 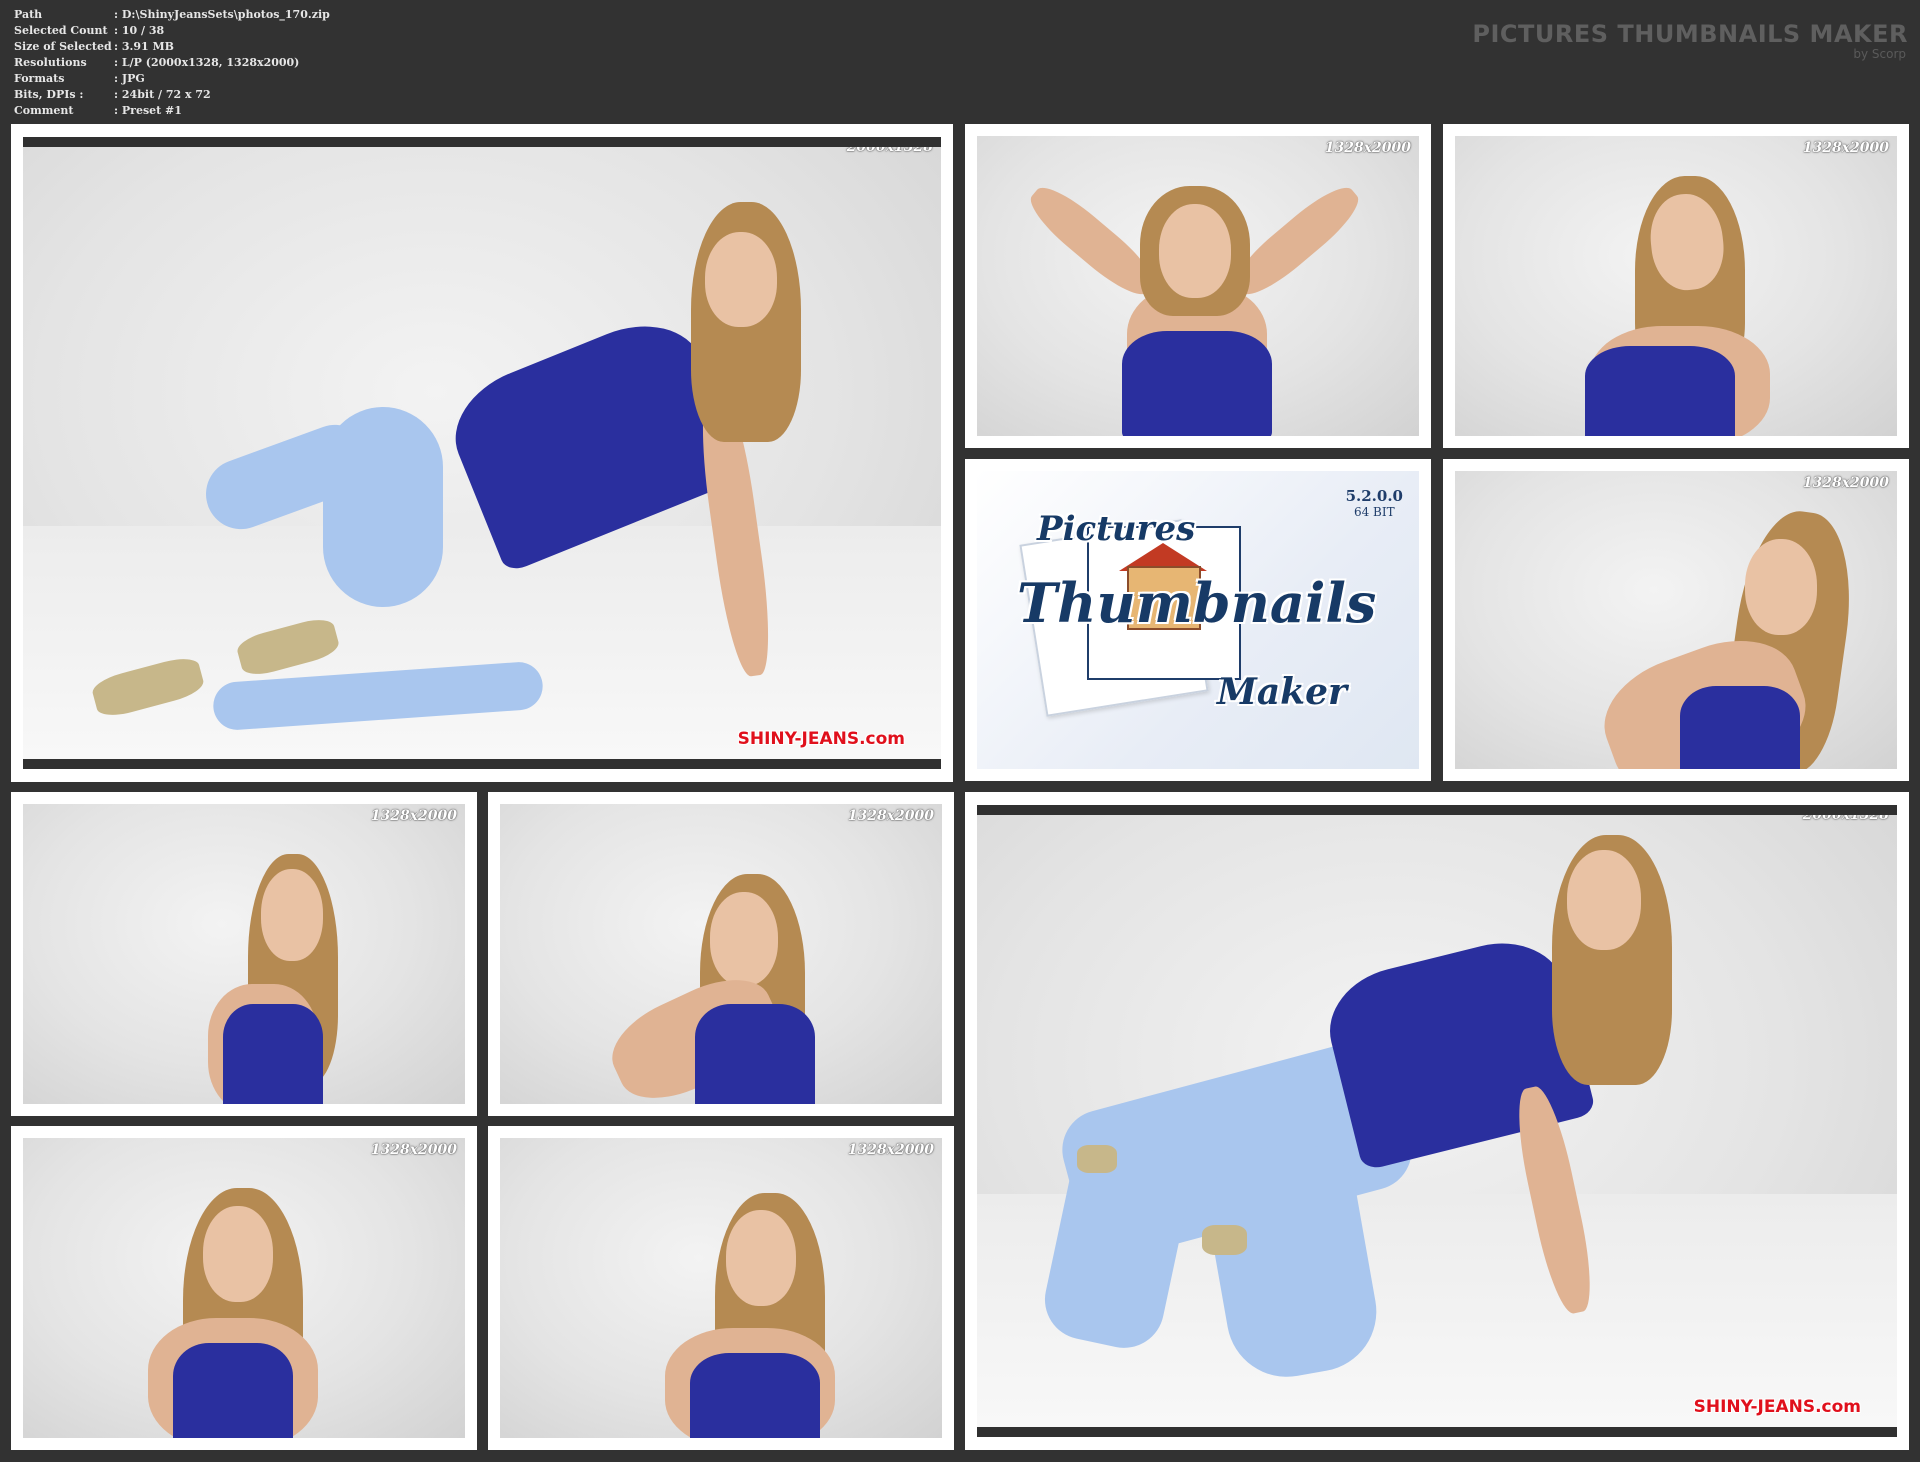 I want to click on program-logo: Pictures Thumbnails Maker 5.2.0.0 64 BIT, so click(x=1198, y=620).